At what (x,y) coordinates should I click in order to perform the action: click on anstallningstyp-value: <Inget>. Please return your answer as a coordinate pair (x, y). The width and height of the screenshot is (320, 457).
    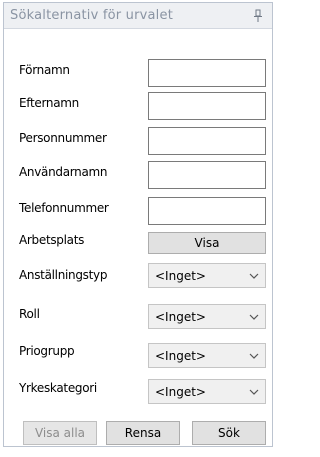
    Looking at the image, I should click on (180, 276).